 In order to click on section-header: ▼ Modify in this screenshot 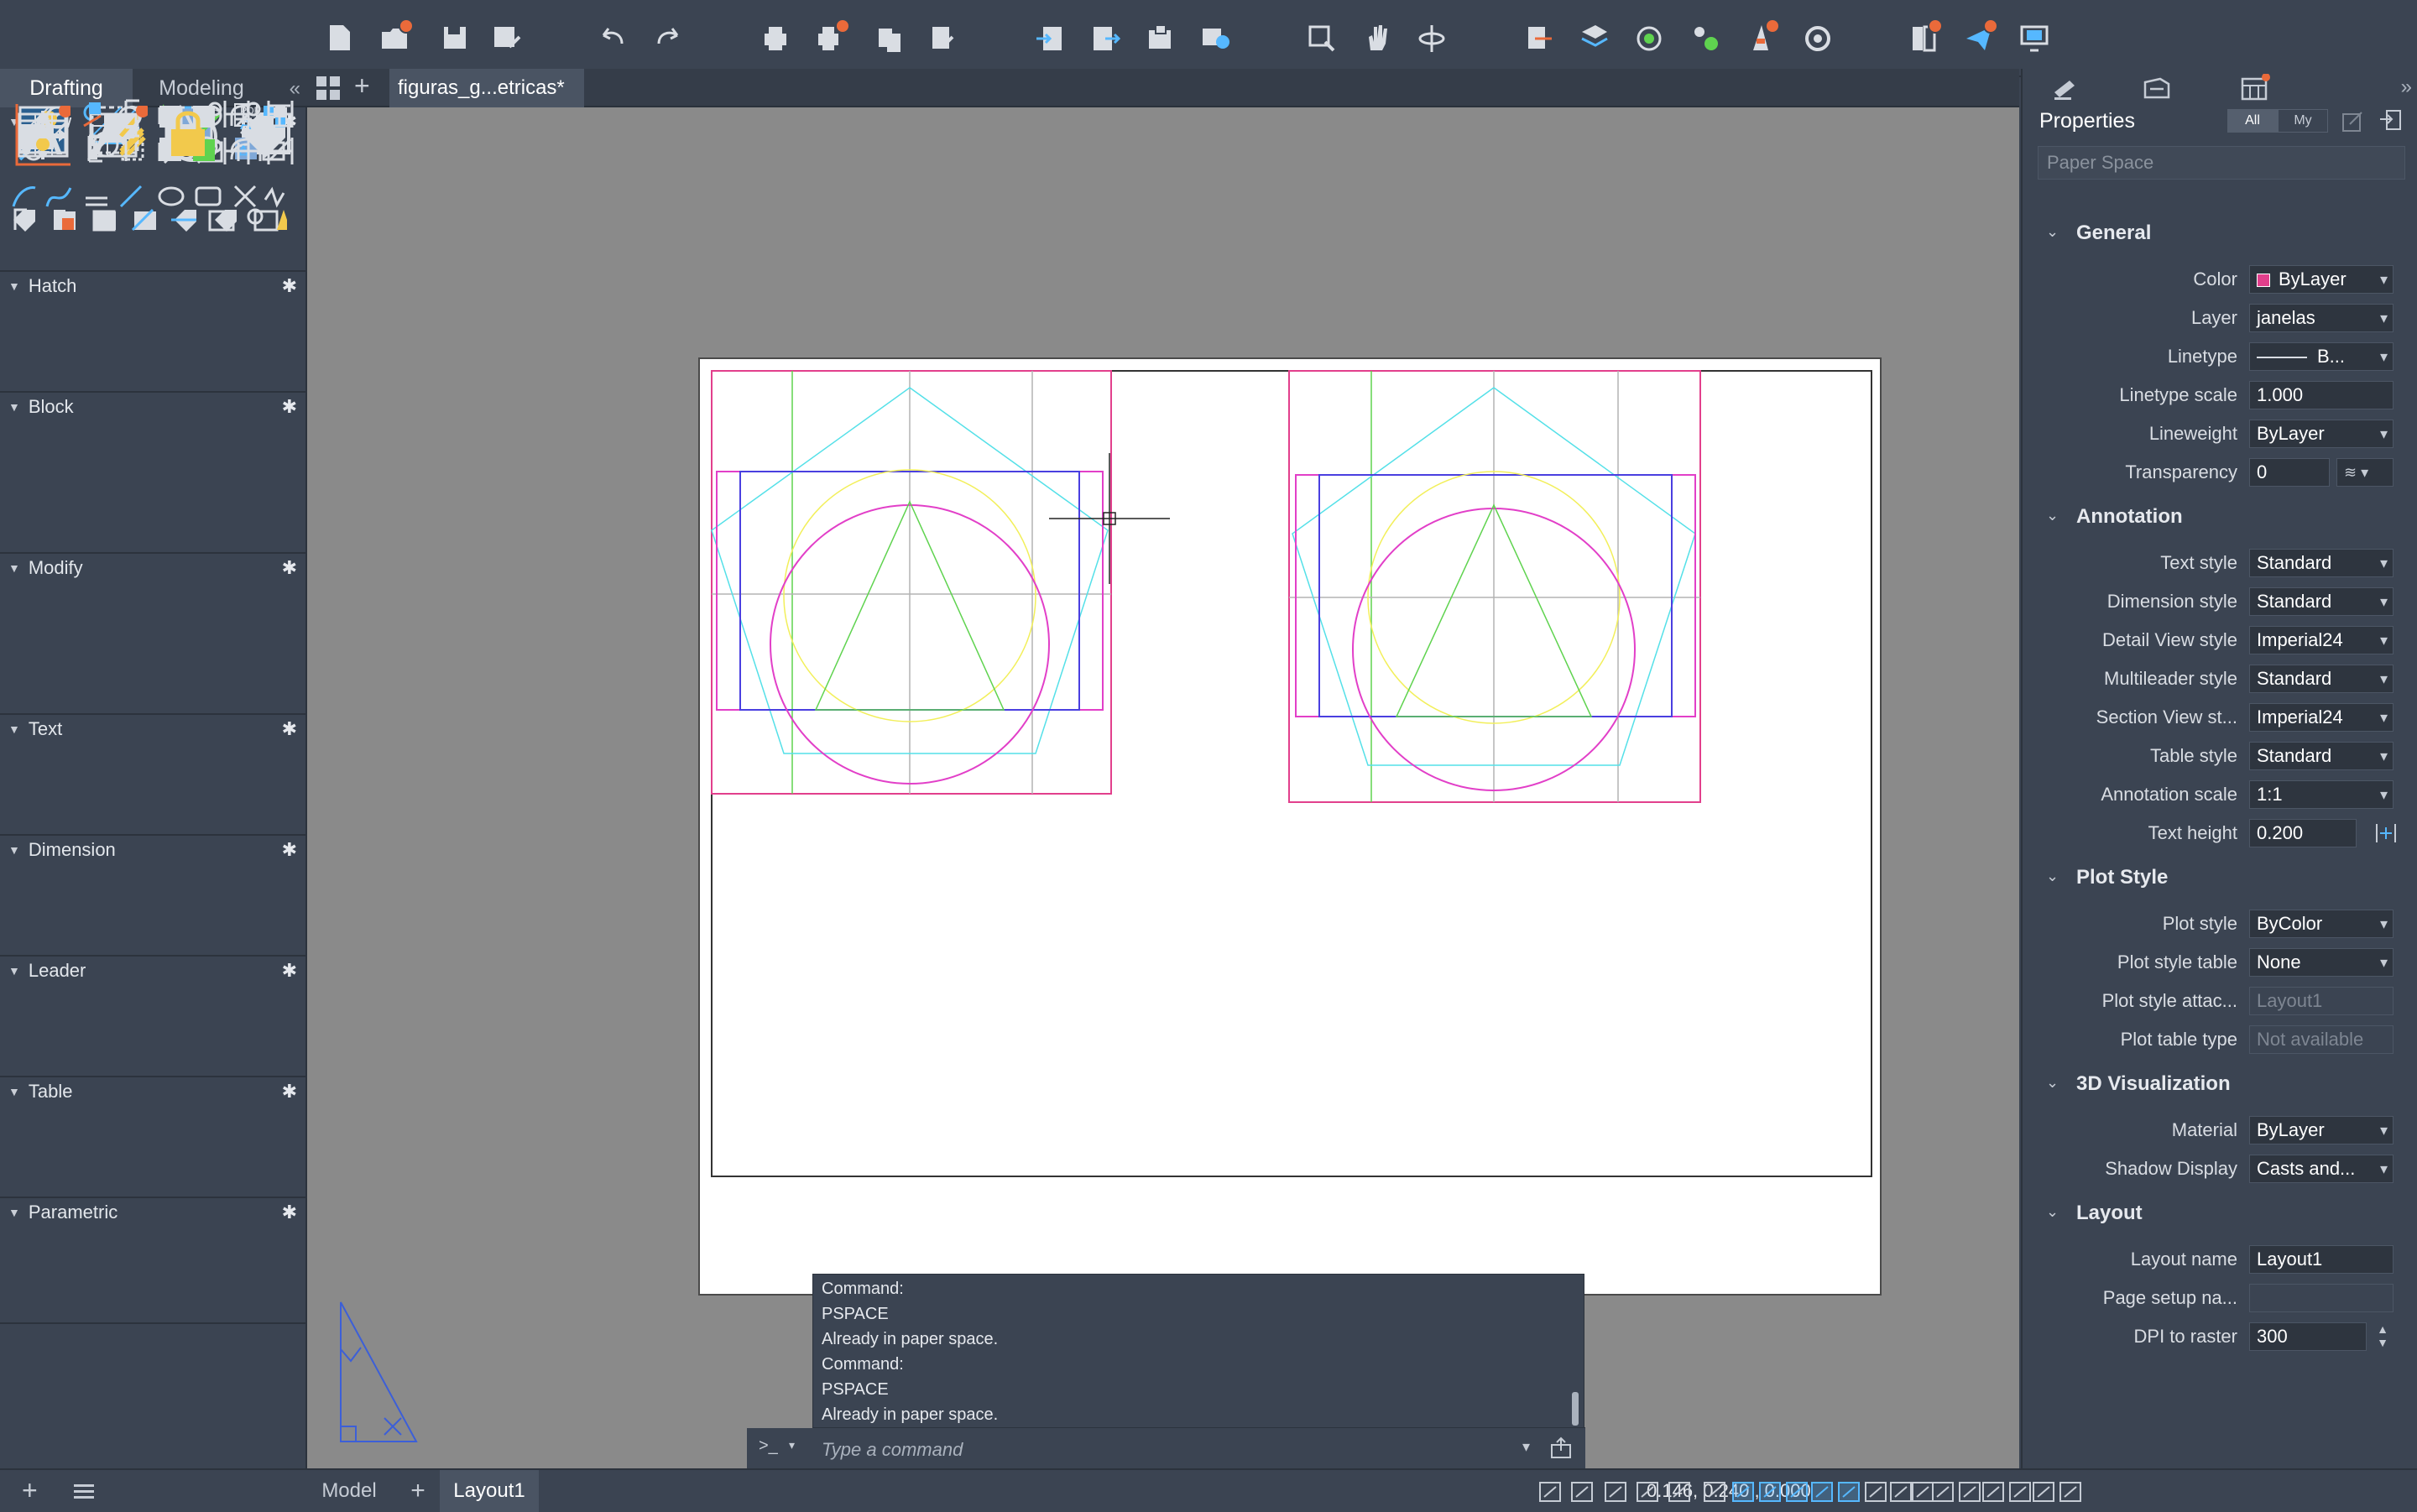, I will do `click(45, 568)`.